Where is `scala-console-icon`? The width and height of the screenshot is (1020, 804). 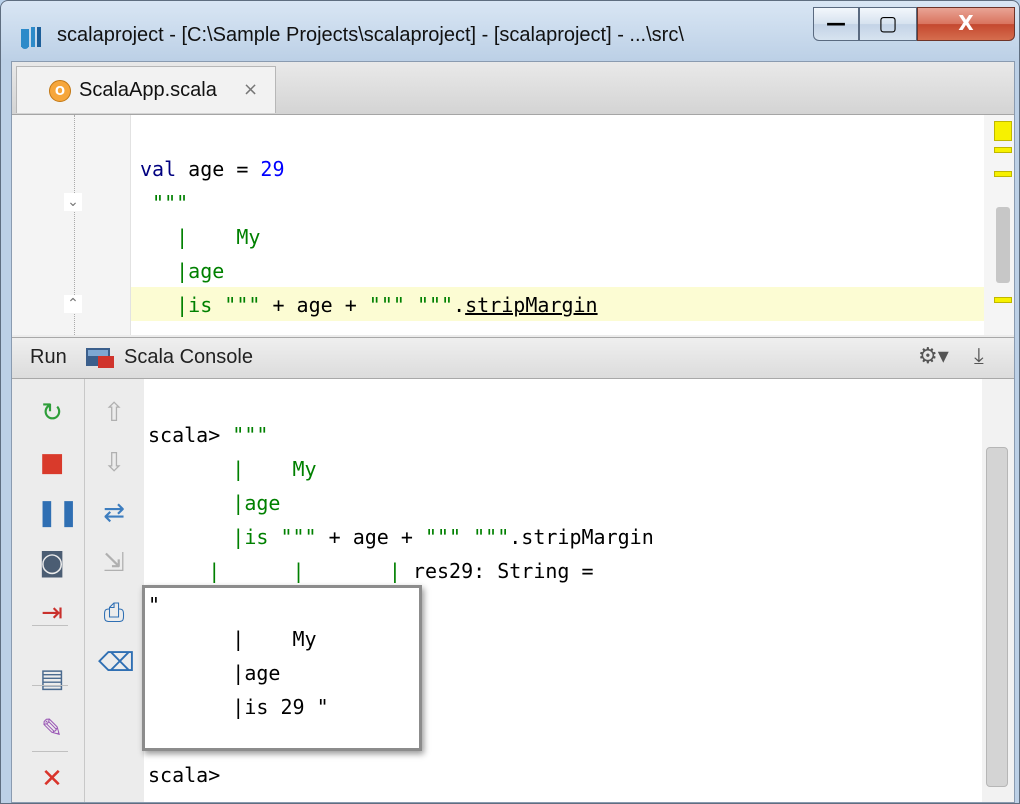 scala-console-icon is located at coordinates (100, 358).